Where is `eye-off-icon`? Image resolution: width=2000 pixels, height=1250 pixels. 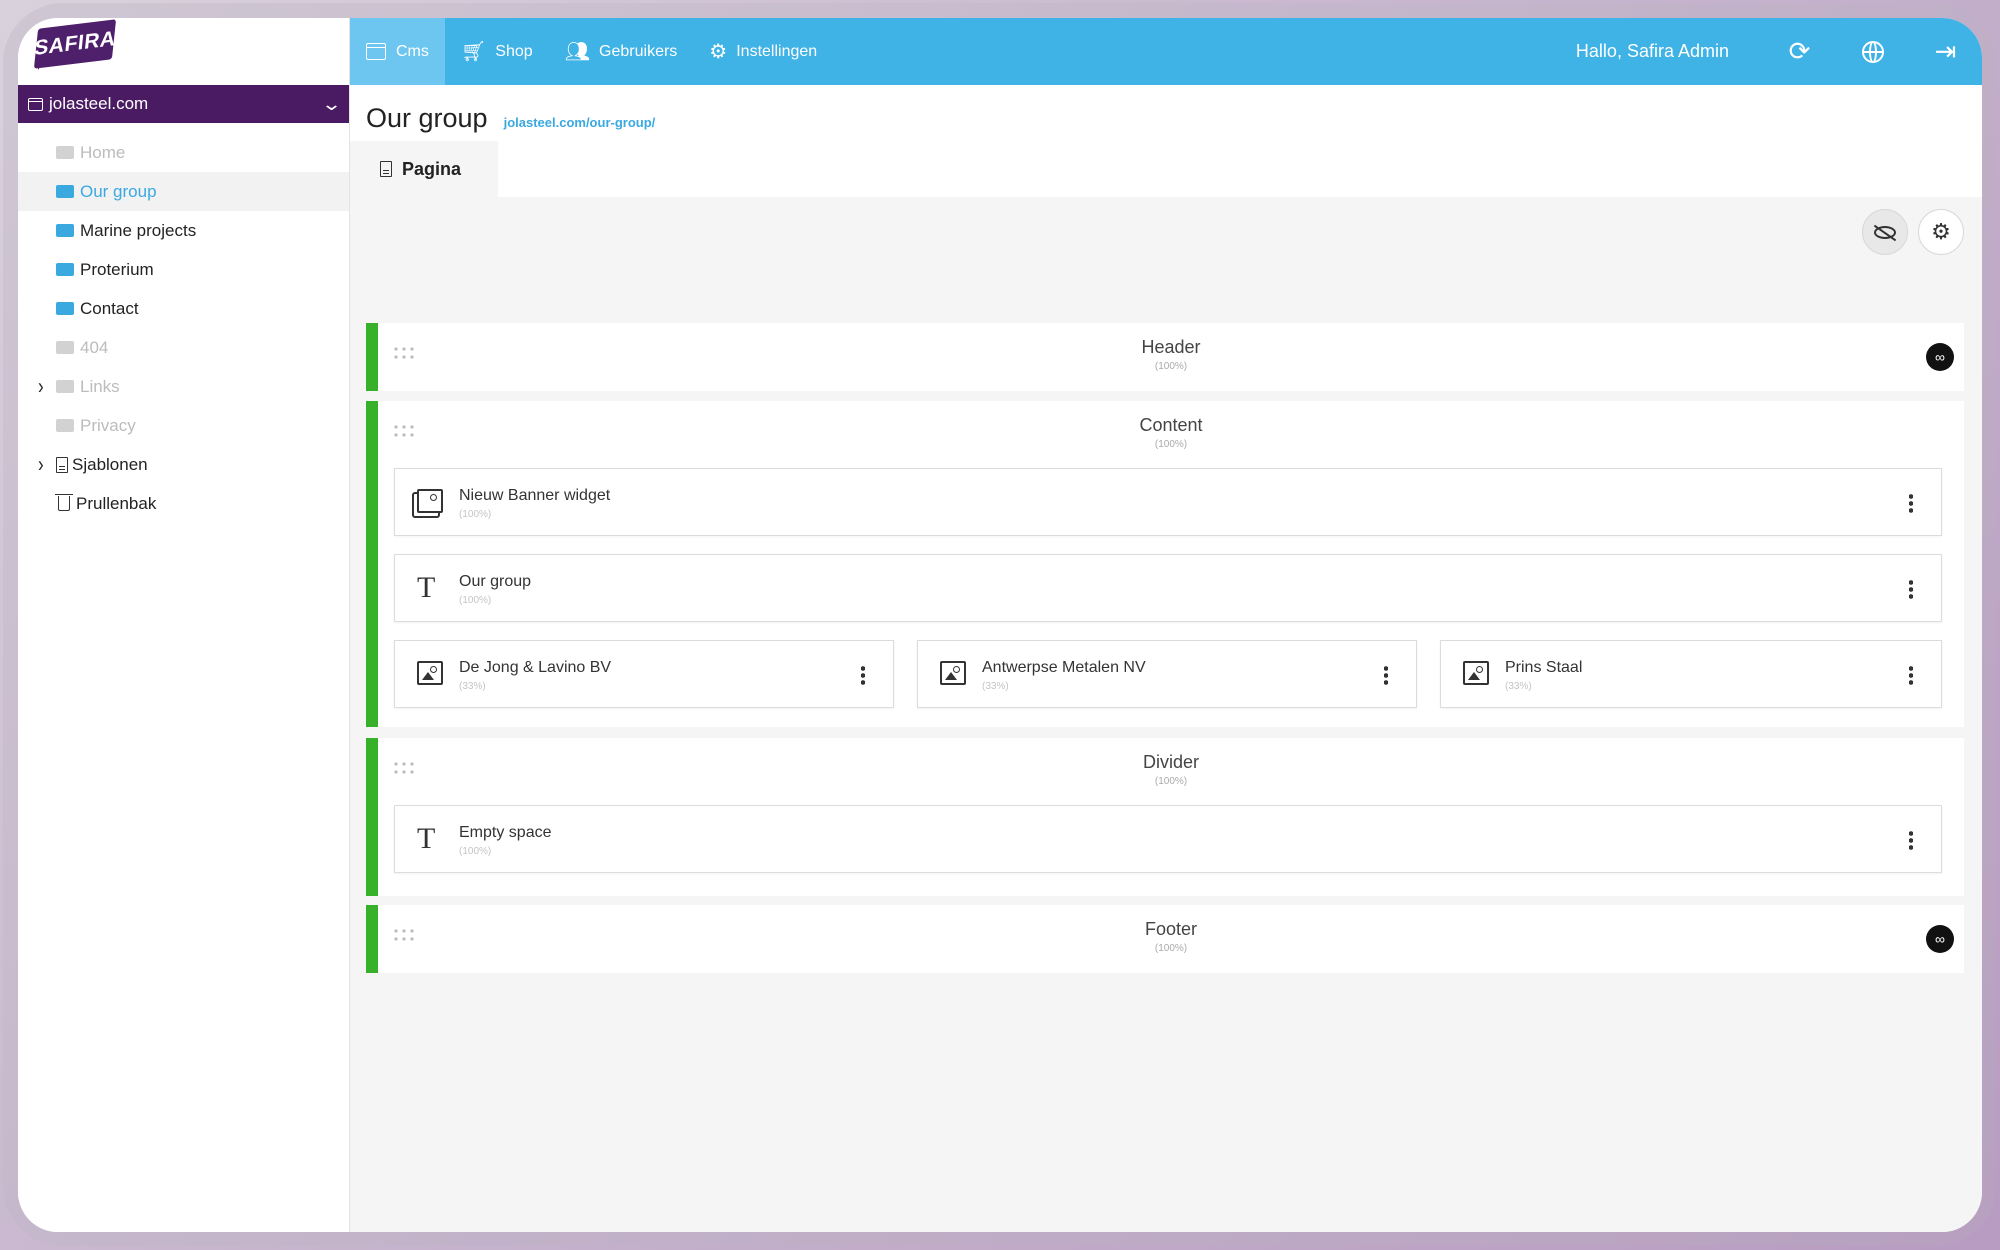
eye-off-icon is located at coordinates (1885, 232).